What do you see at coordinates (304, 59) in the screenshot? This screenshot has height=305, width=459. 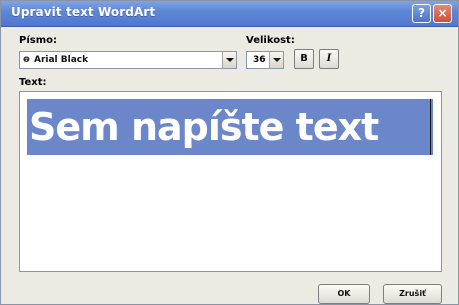 I see `bold-button: B` at bounding box center [304, 59].